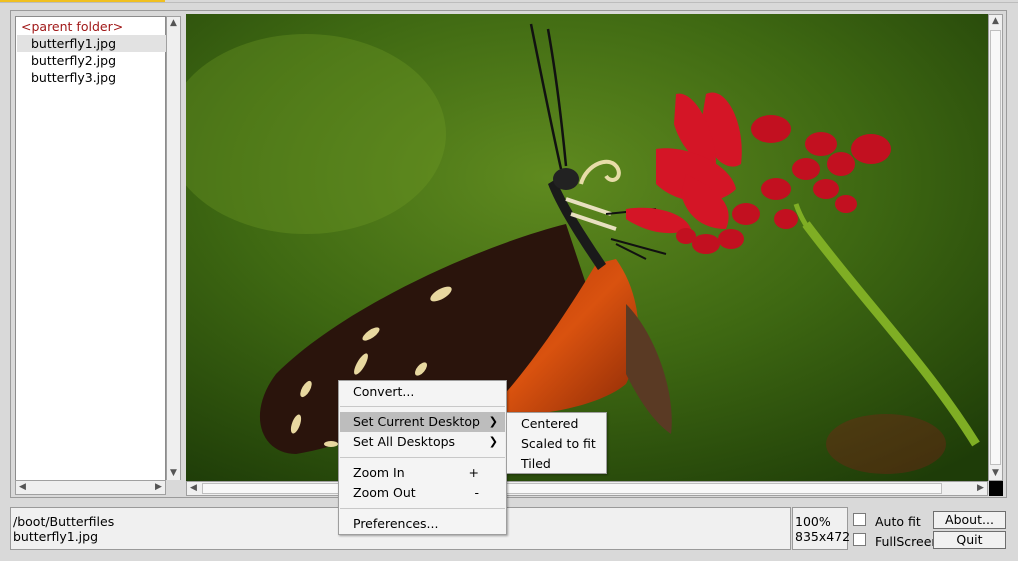 This screenshot has width=1018, height=561. What do you see at coordinates (813, 521) in the screenshot?
I see `zoom-level: 100%` at bounding box center [813, 521].